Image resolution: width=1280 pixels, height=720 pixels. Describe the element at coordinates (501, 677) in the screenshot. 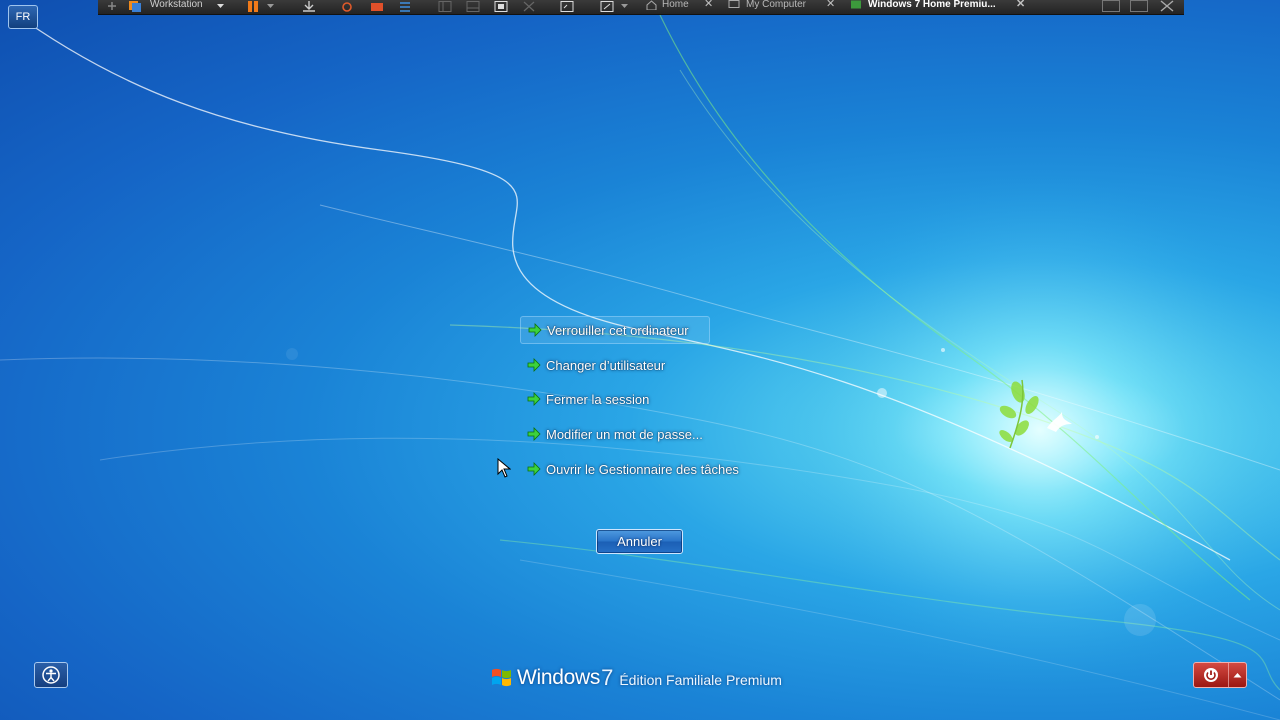

I see `windows-flag-icon` at that location.